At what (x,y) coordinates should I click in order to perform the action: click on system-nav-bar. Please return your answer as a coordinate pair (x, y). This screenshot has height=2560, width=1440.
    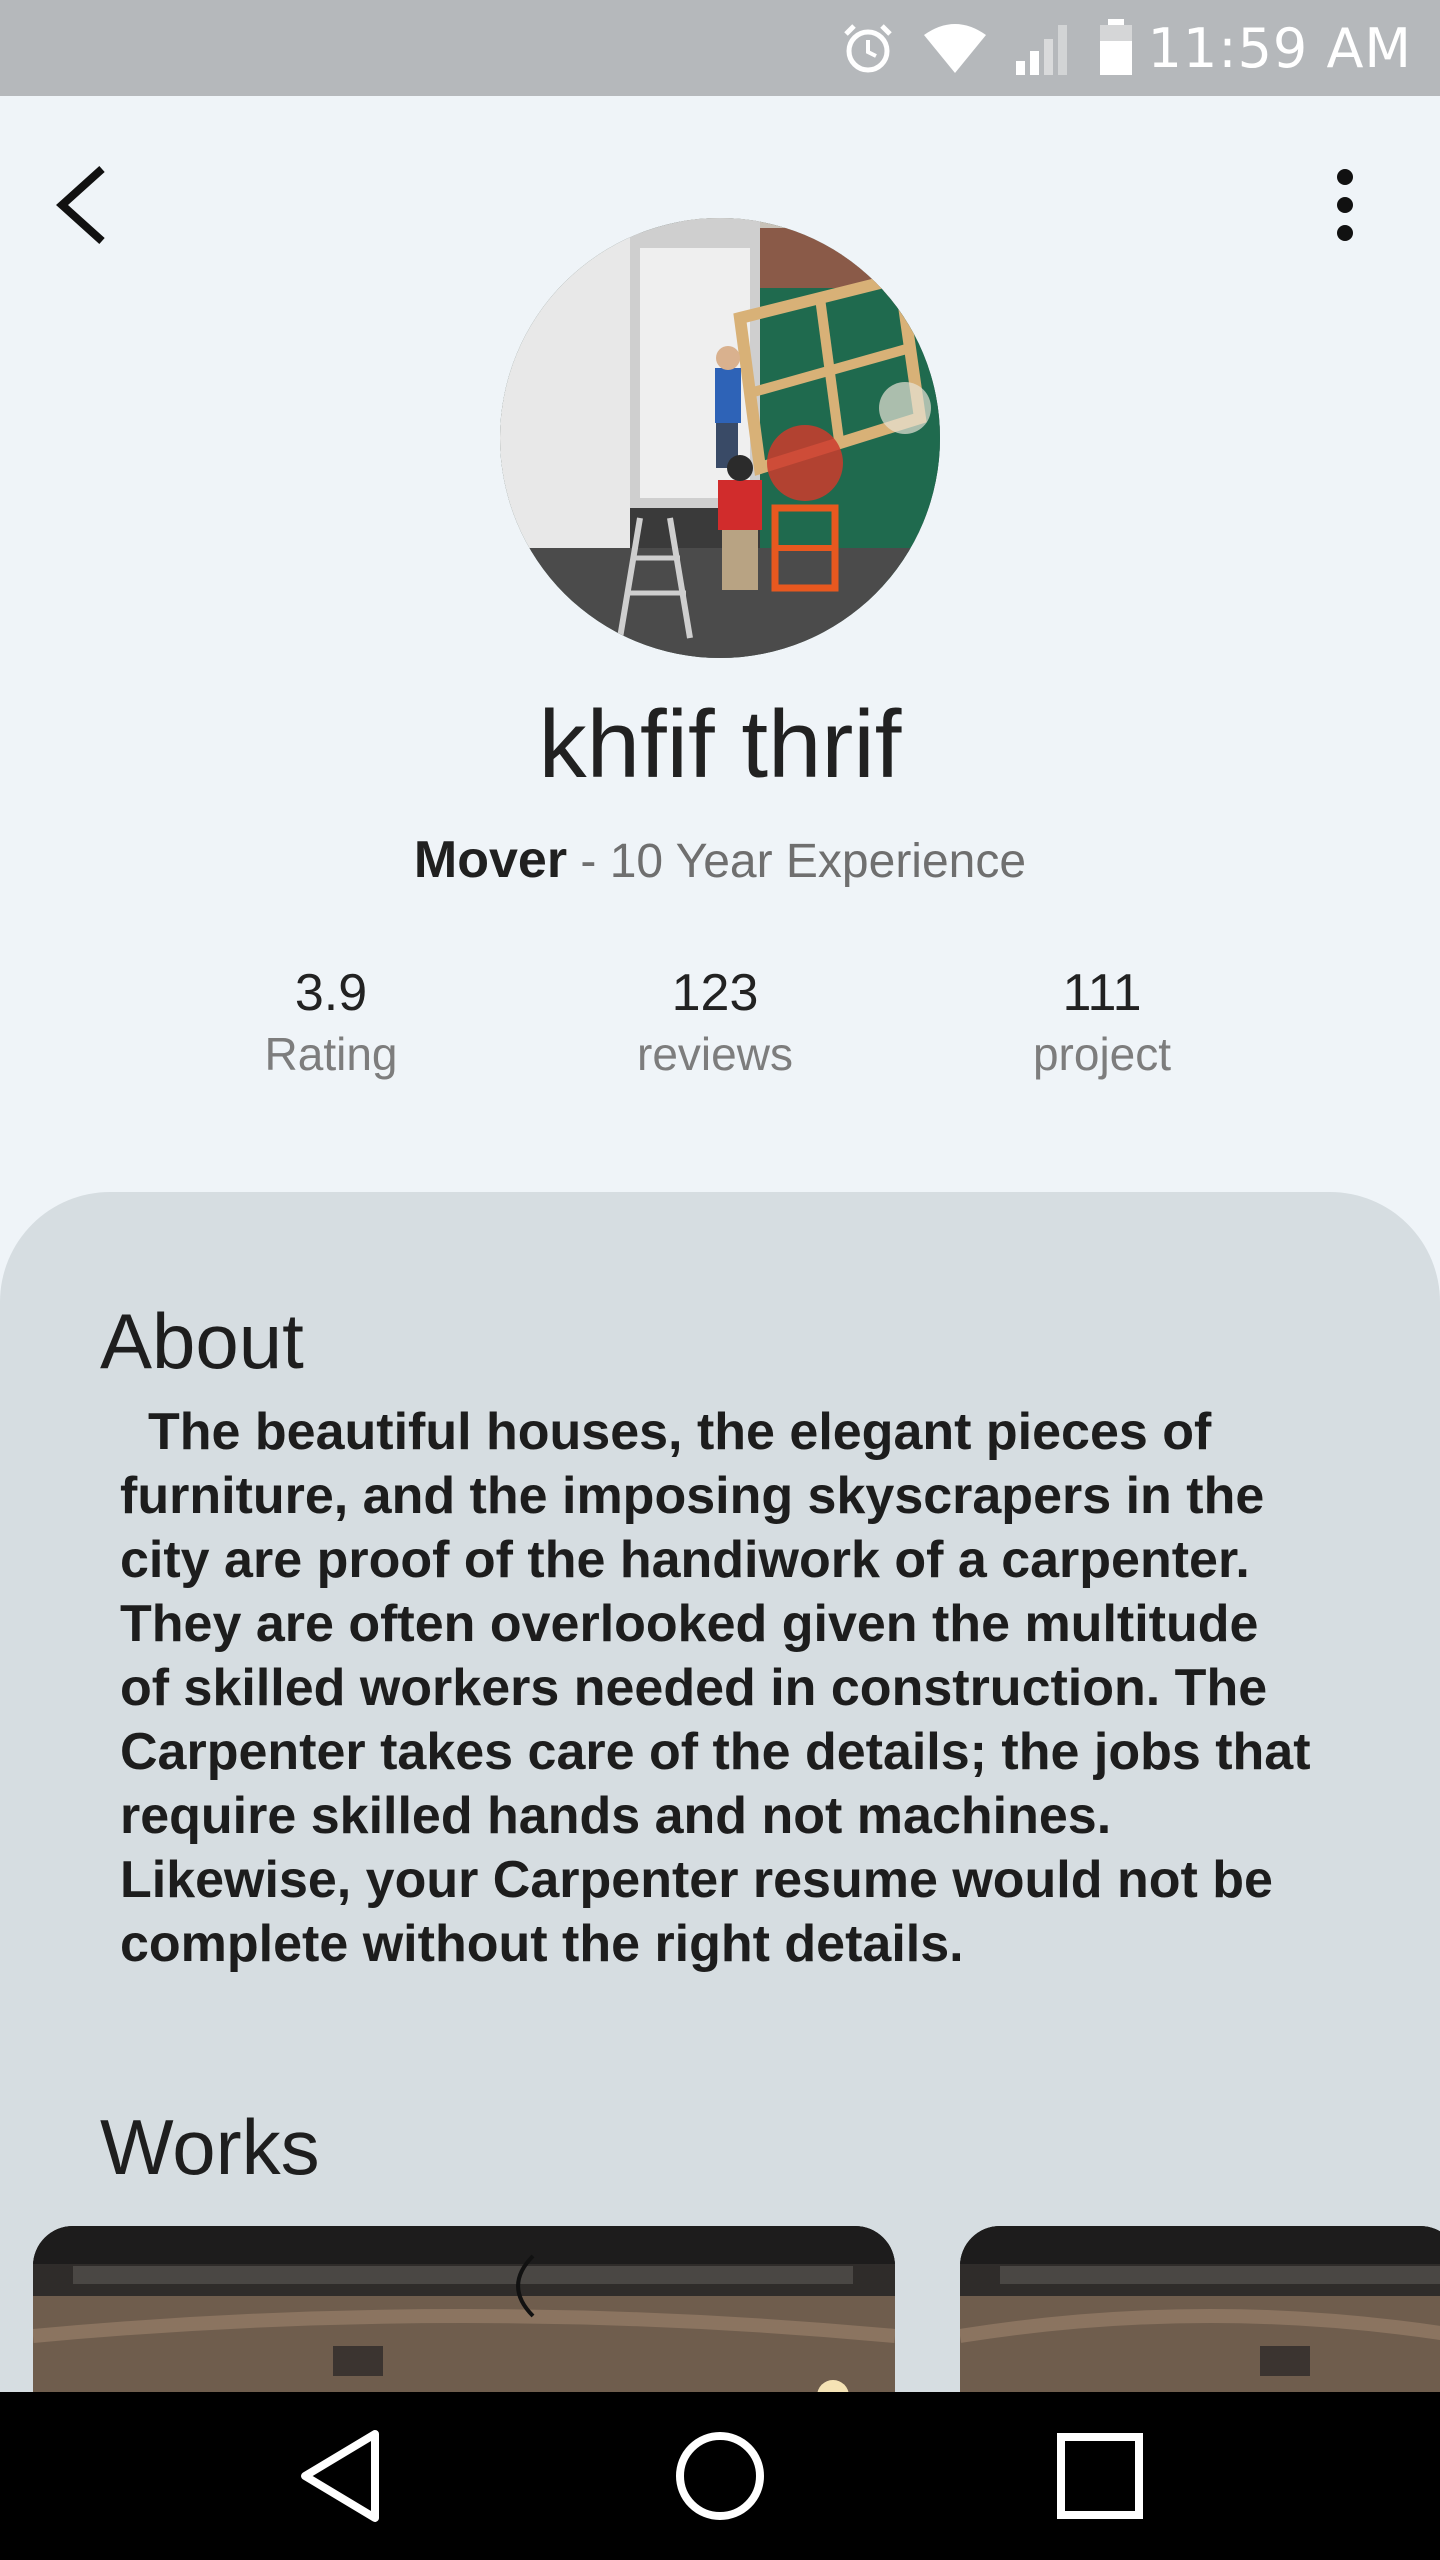
    Looking at the image, I should click on (720, 2476).